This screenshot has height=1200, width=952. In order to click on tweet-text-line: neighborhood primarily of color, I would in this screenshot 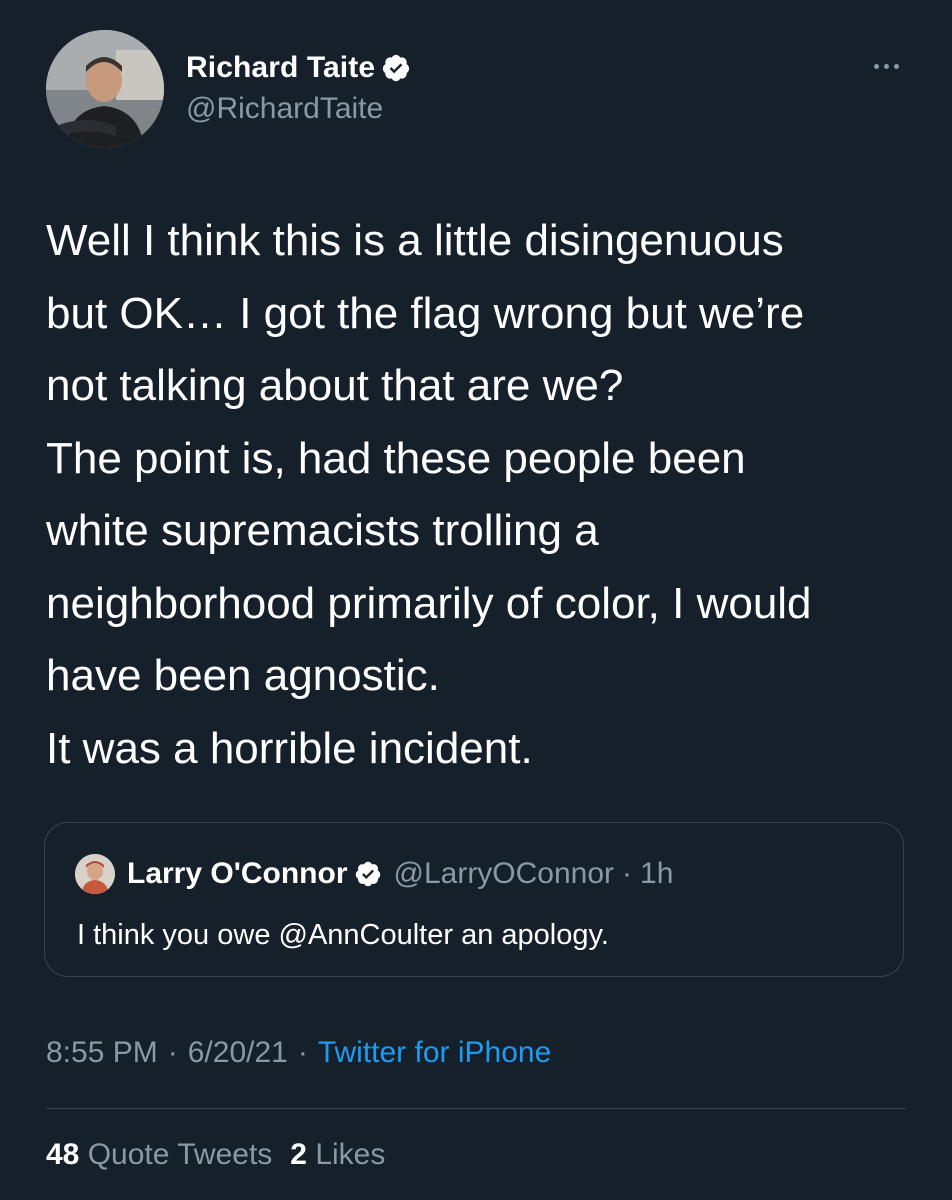, I will do `click(429, 603)`.